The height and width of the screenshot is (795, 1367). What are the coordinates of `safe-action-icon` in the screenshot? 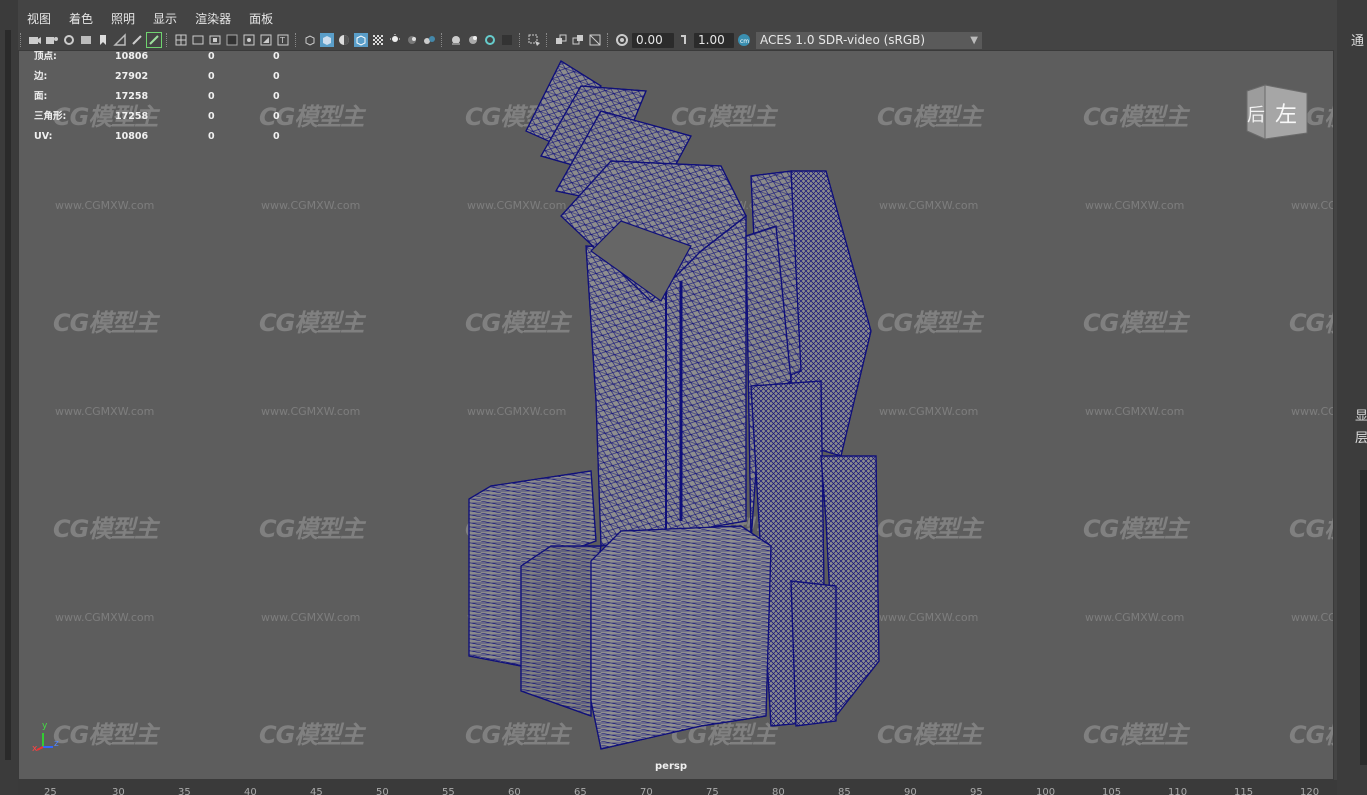 It's located at (266, 40).